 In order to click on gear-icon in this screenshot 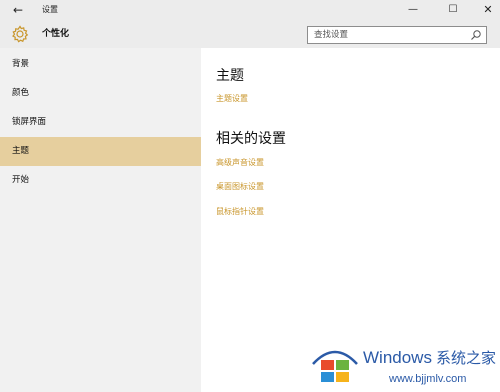, I will do `click(20, 34)`.